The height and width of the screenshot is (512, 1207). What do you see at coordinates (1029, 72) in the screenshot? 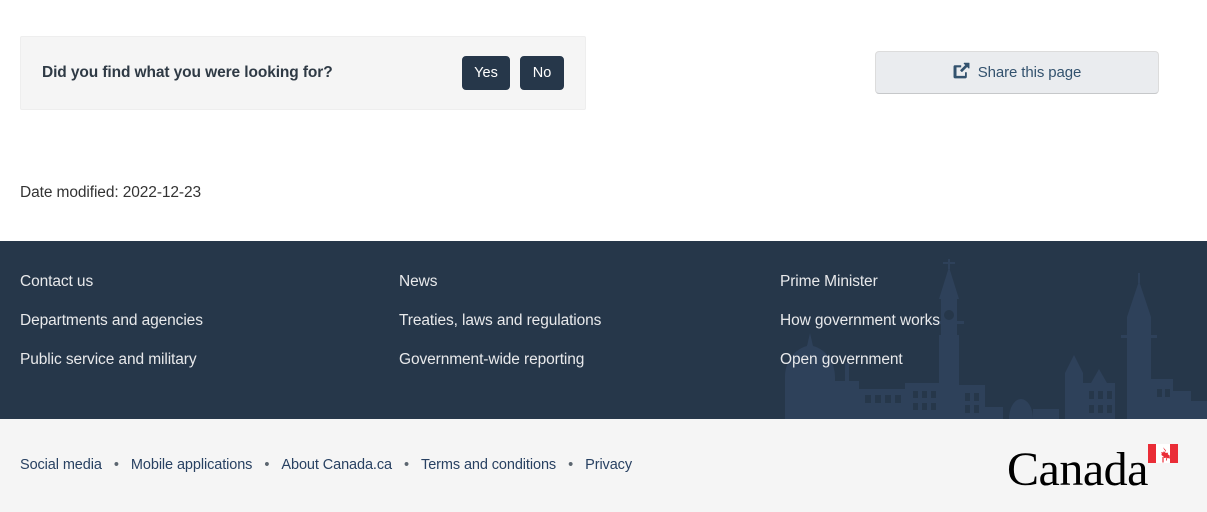
I see `share-this-page-label: Share this page` at bounding box center [1029, 72].